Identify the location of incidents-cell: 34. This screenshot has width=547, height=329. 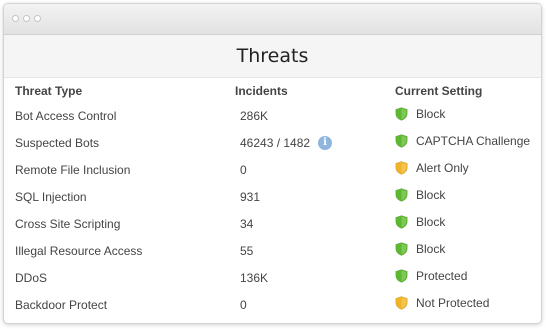
(310, 223).